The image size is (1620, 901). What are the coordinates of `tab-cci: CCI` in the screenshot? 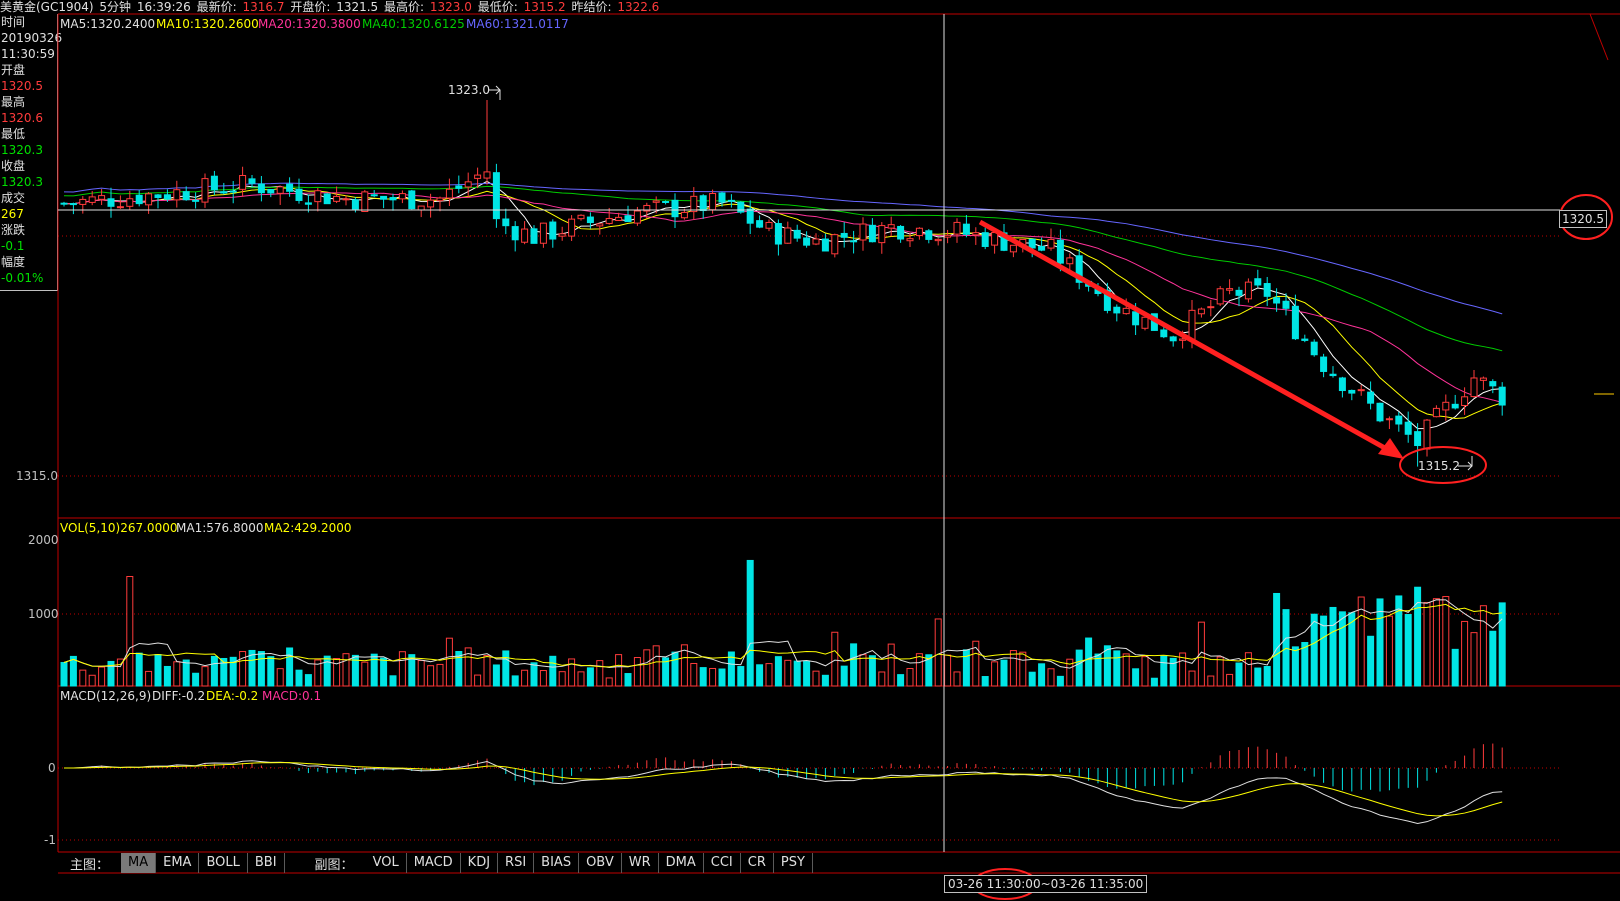 It's located at (722, 863).